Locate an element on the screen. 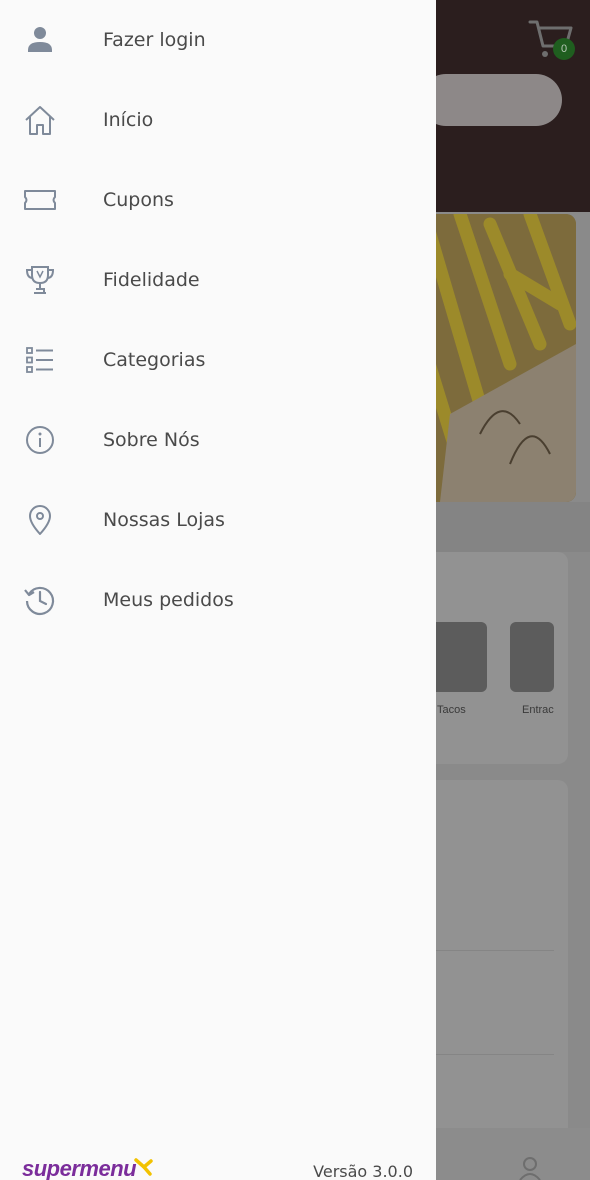  category-label: Tacos is located at coordinates (451, 710).